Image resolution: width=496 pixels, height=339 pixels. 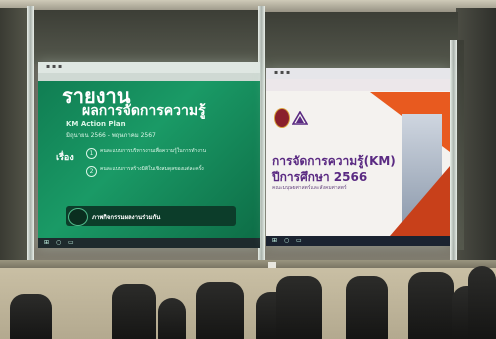 What do you see at coordinates (420, 201) in the screenshot?
I see `accent-shape` at bounding box center [420, 201].